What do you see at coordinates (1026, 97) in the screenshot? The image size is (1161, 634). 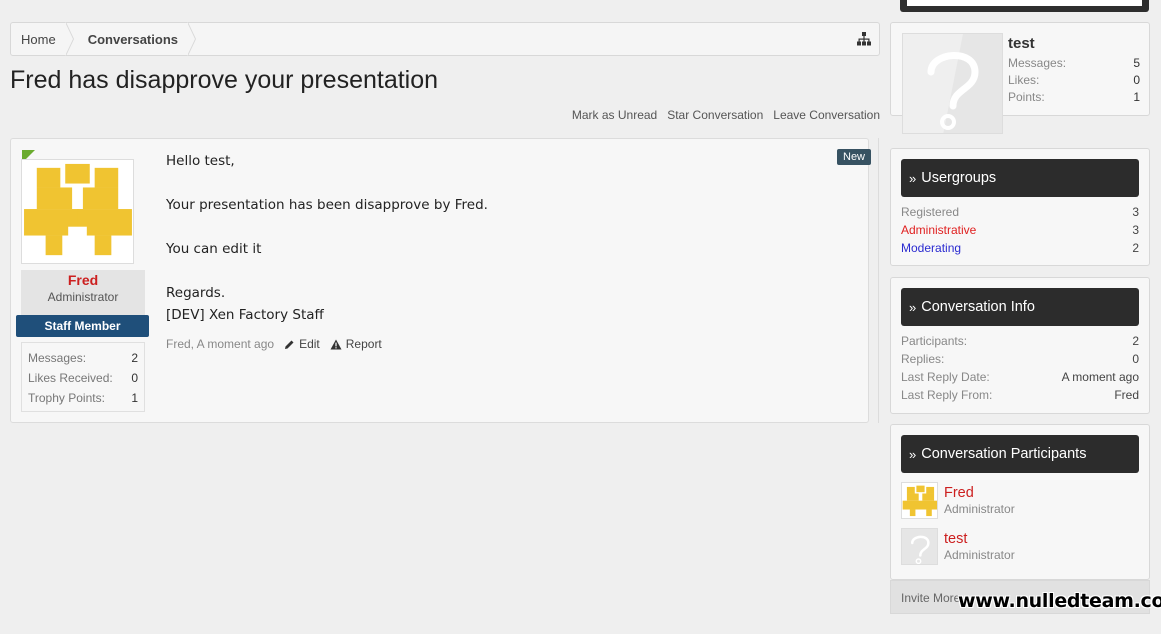 I see `stat-label: Points:` at bounding box center [1026, 97].